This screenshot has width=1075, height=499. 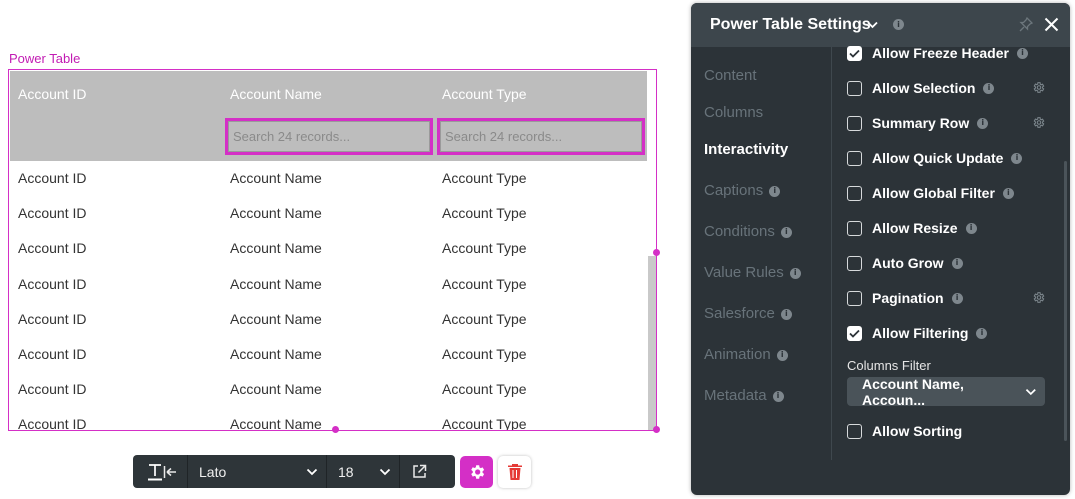 What do you see at coordinates (937, 53) in the screenshot?
I see `option-allow-freeze-header: Allow Freeze Header i` at bounding box center [937, 53].